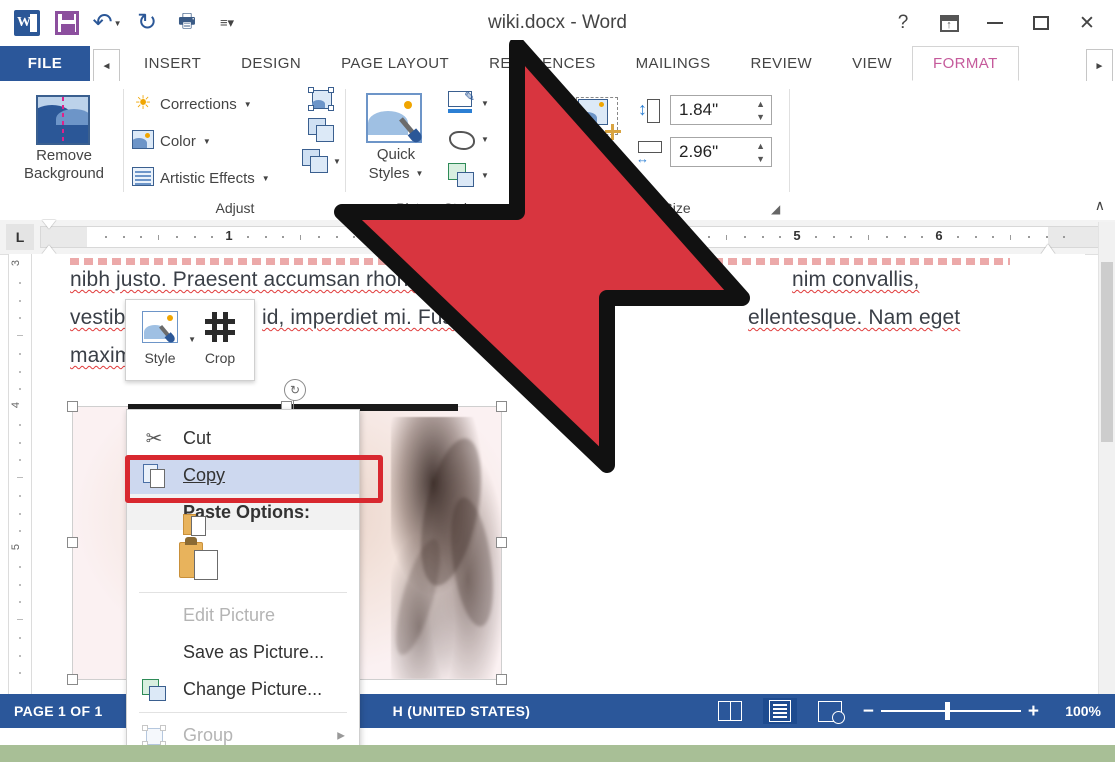 The width and height of the screenshot is (1115, 762). I want to click on zoom-slider-thumb, so click(947, 711).